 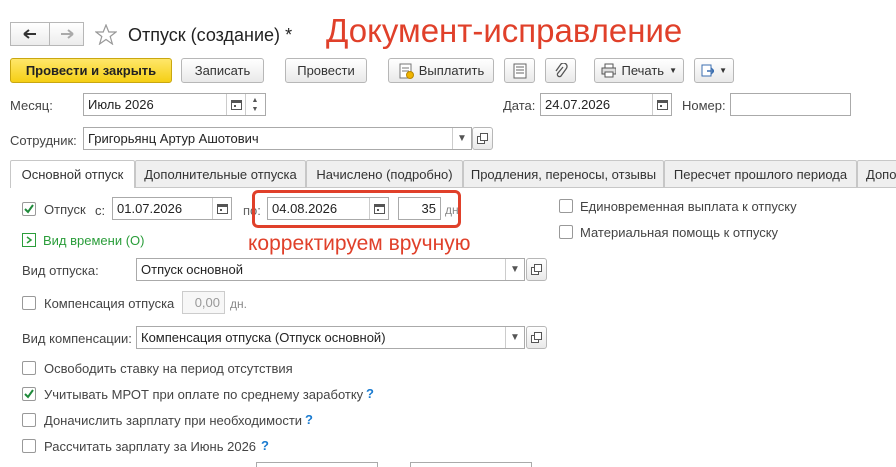 I want to click on employee-label: Сотрудник:, so click(x=43, y=140).